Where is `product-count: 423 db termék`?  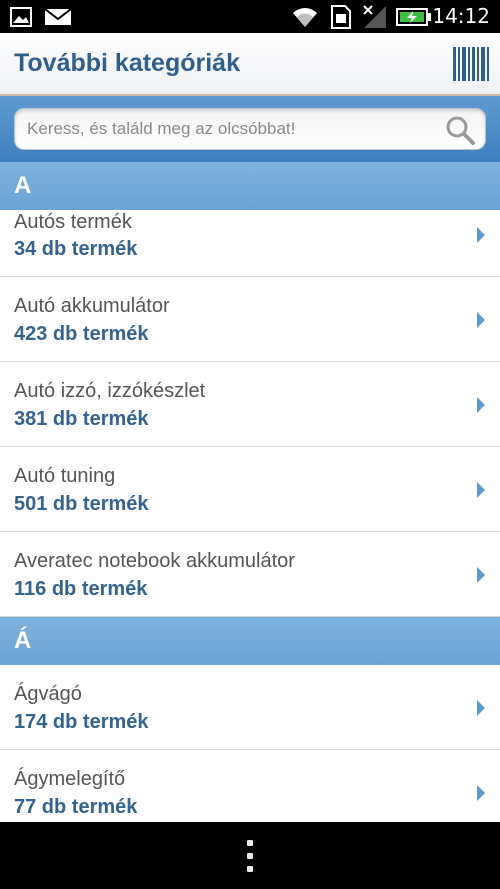
product-count: 423 db termék is located at coordinates (81, 334).